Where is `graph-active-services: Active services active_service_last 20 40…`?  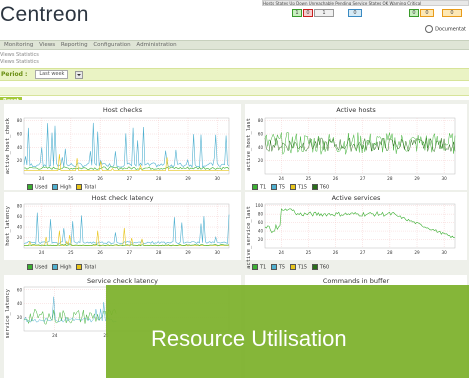 graph-active-services: Active services active_service_last 20 40… is located at coordinates (356, 230).